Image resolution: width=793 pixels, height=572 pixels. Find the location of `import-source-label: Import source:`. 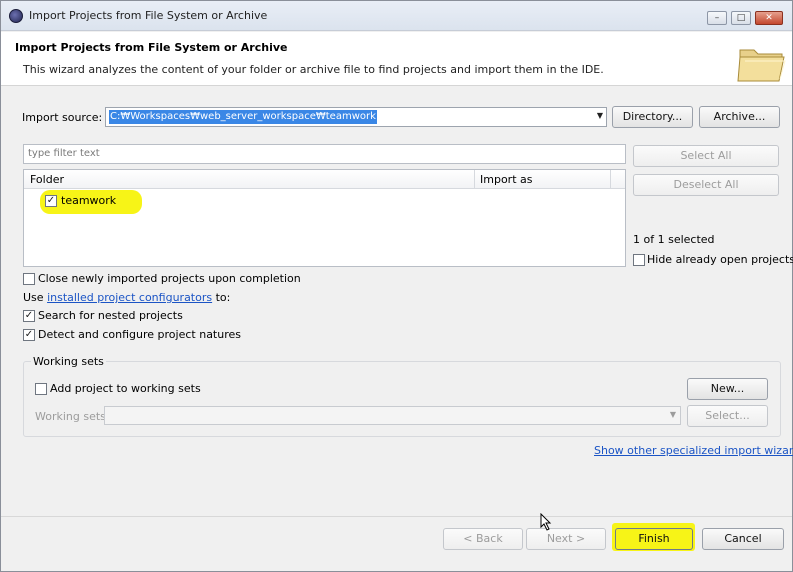

import-source-label: Import source: is located at coordinates (62, 117).